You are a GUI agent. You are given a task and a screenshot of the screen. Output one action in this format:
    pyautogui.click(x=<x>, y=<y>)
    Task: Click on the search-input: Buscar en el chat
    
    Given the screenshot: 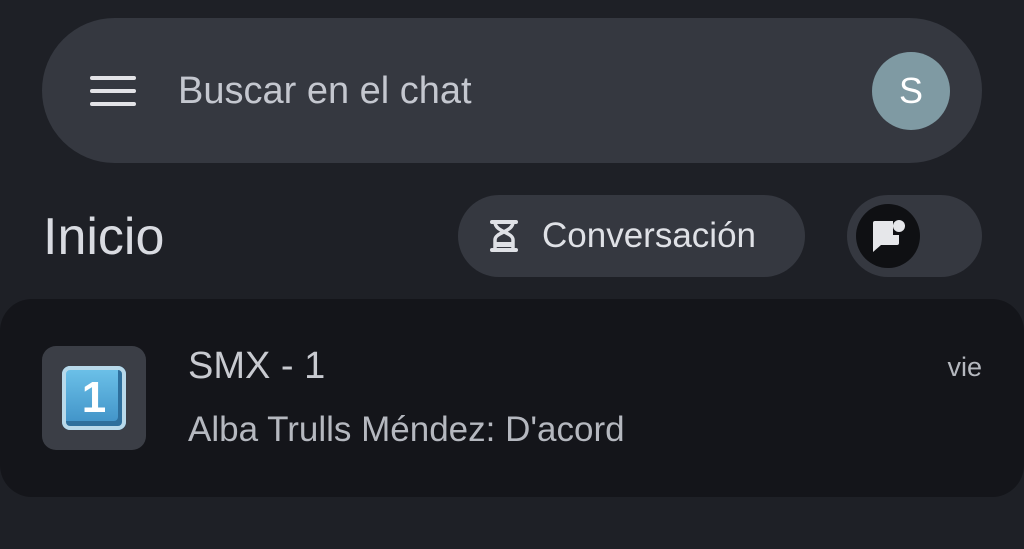 What is the action you would take?
    pyautogui.click(x=325, y=91)
    